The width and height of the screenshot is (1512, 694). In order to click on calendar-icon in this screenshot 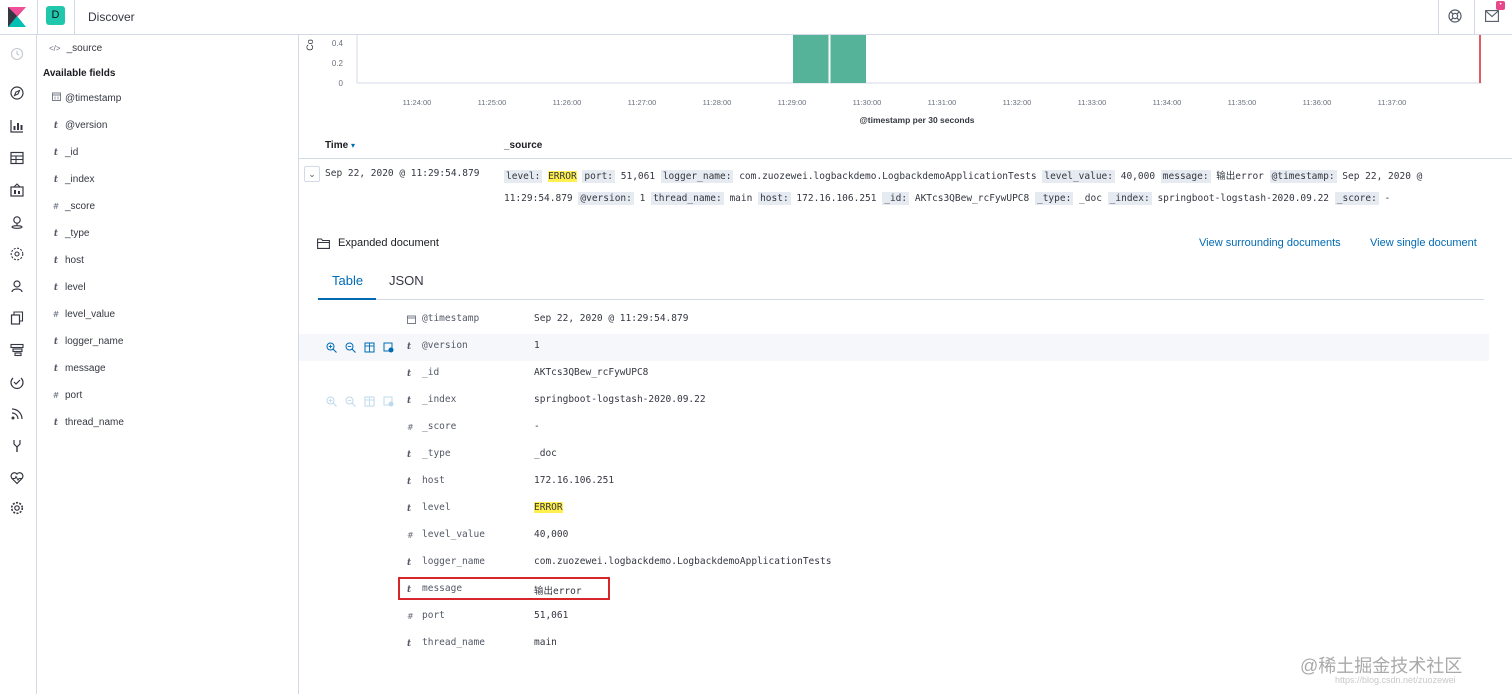, I will do `click(56, 99)`.